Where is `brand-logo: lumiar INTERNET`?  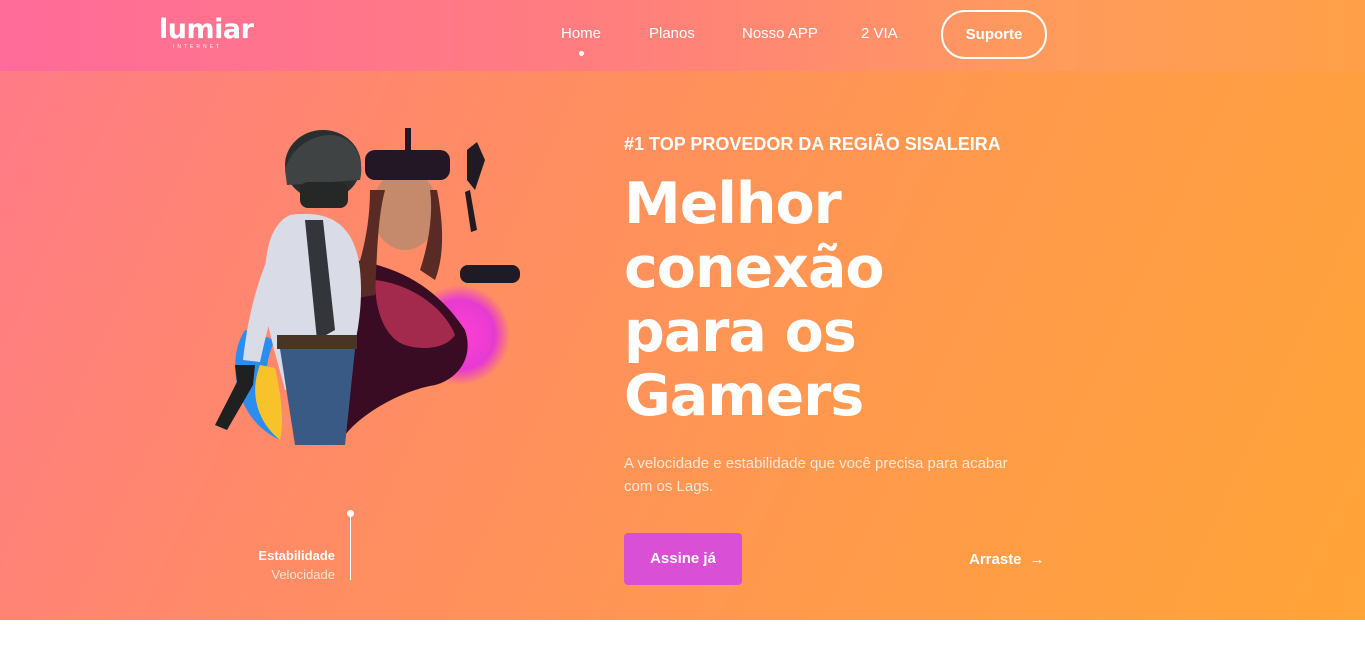
brand-logo: lumiar INTERNET is located at coordinates (206, 32).